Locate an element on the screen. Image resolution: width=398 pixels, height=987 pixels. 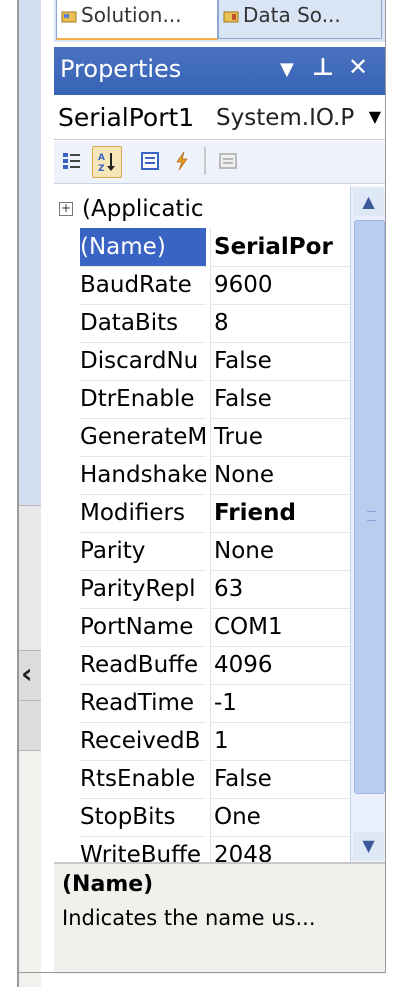
property-row: DiscardNu False is located at coordinates (203, 361).